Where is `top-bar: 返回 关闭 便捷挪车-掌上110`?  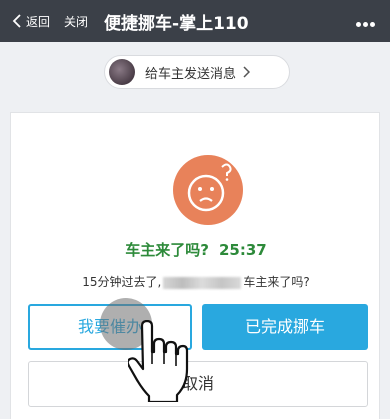 top-bar: 返回 关闭 便捷挪车-掌上110 is located at coordinates (195, 21).